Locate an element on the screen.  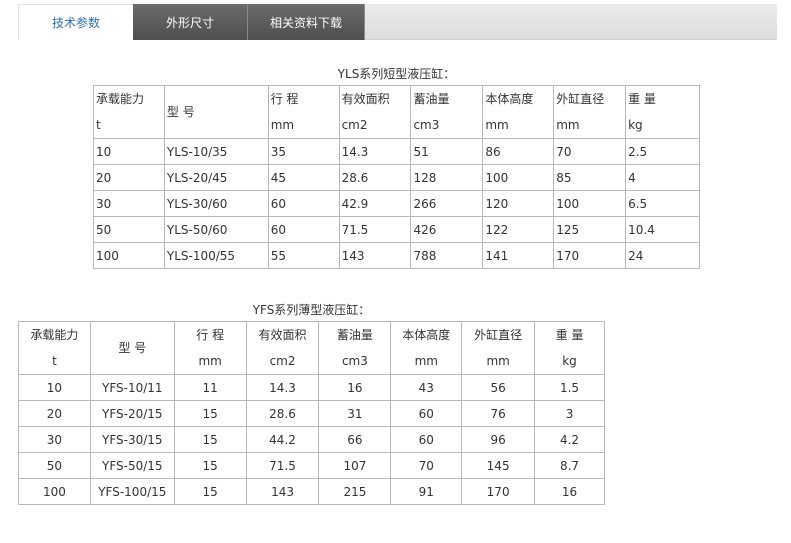
table-cell: 128 is located at coordinates (447, 177).